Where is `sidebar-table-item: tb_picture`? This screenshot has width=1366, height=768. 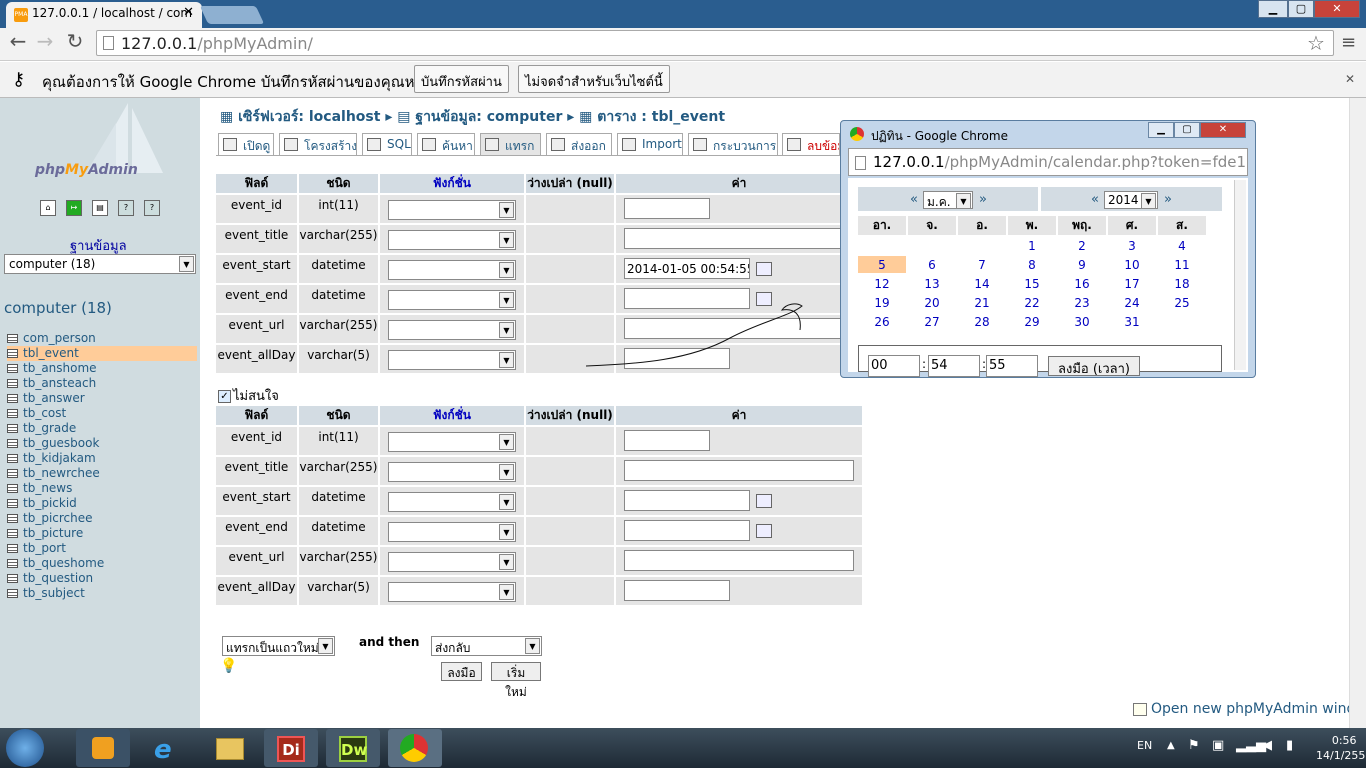 sidebar-table-item: tb_picture is located at coordinates (102, 533).